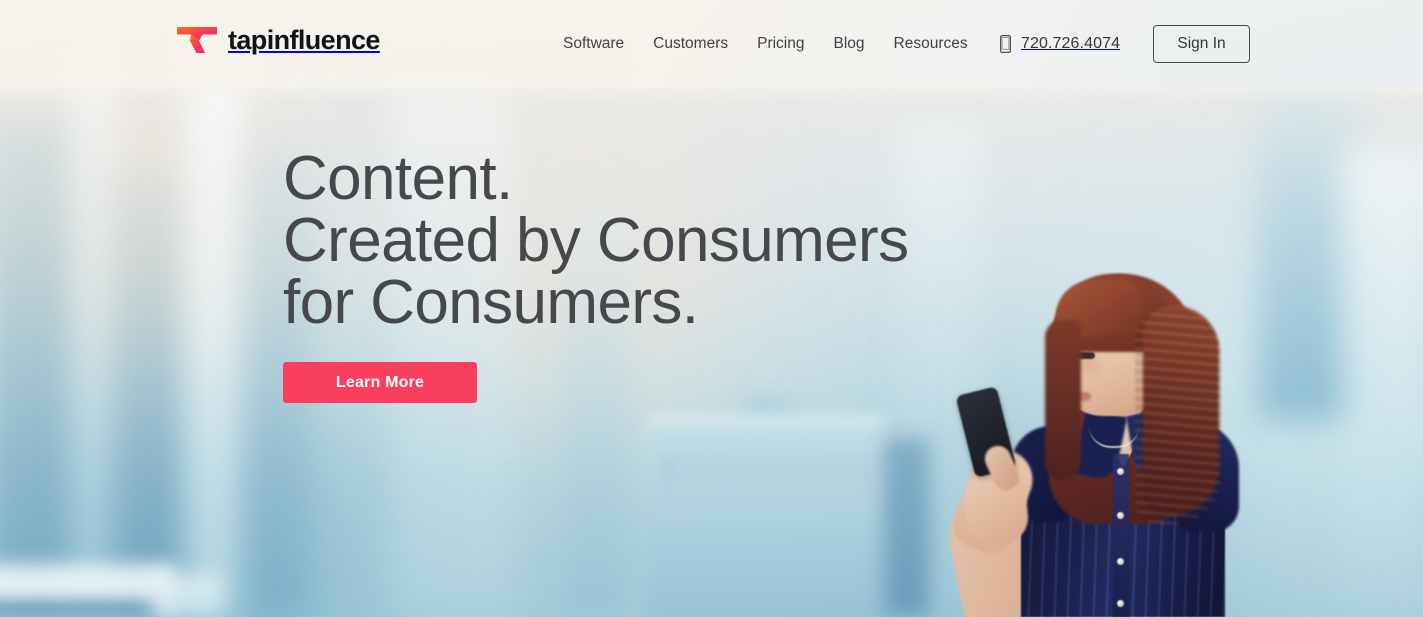  Describe the element at coordinates (197, 40) in the screenshot. I see `tap-checkmark-logo-icon` at that location.